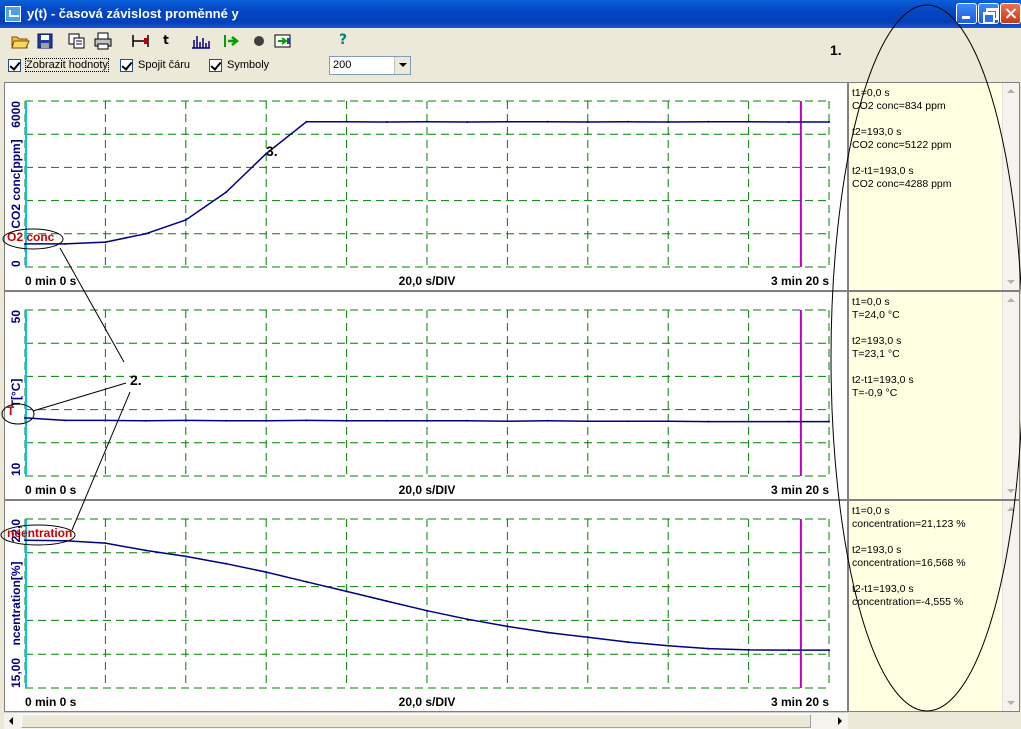 This screenshot has height=729, width=1021. Describe the element at coordinates (510, 14) in the screenshot. I see `title-bar: y(t) - časová závislost proměnné y` at that location.